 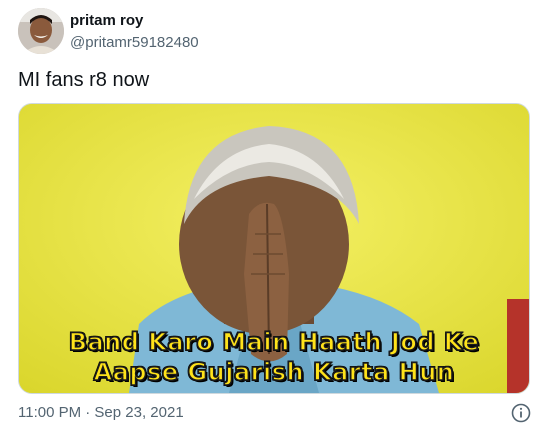 I want to click on meme-caption-line-2: Aapse Gujarish Karta Hun, so click(x=274, y=372).